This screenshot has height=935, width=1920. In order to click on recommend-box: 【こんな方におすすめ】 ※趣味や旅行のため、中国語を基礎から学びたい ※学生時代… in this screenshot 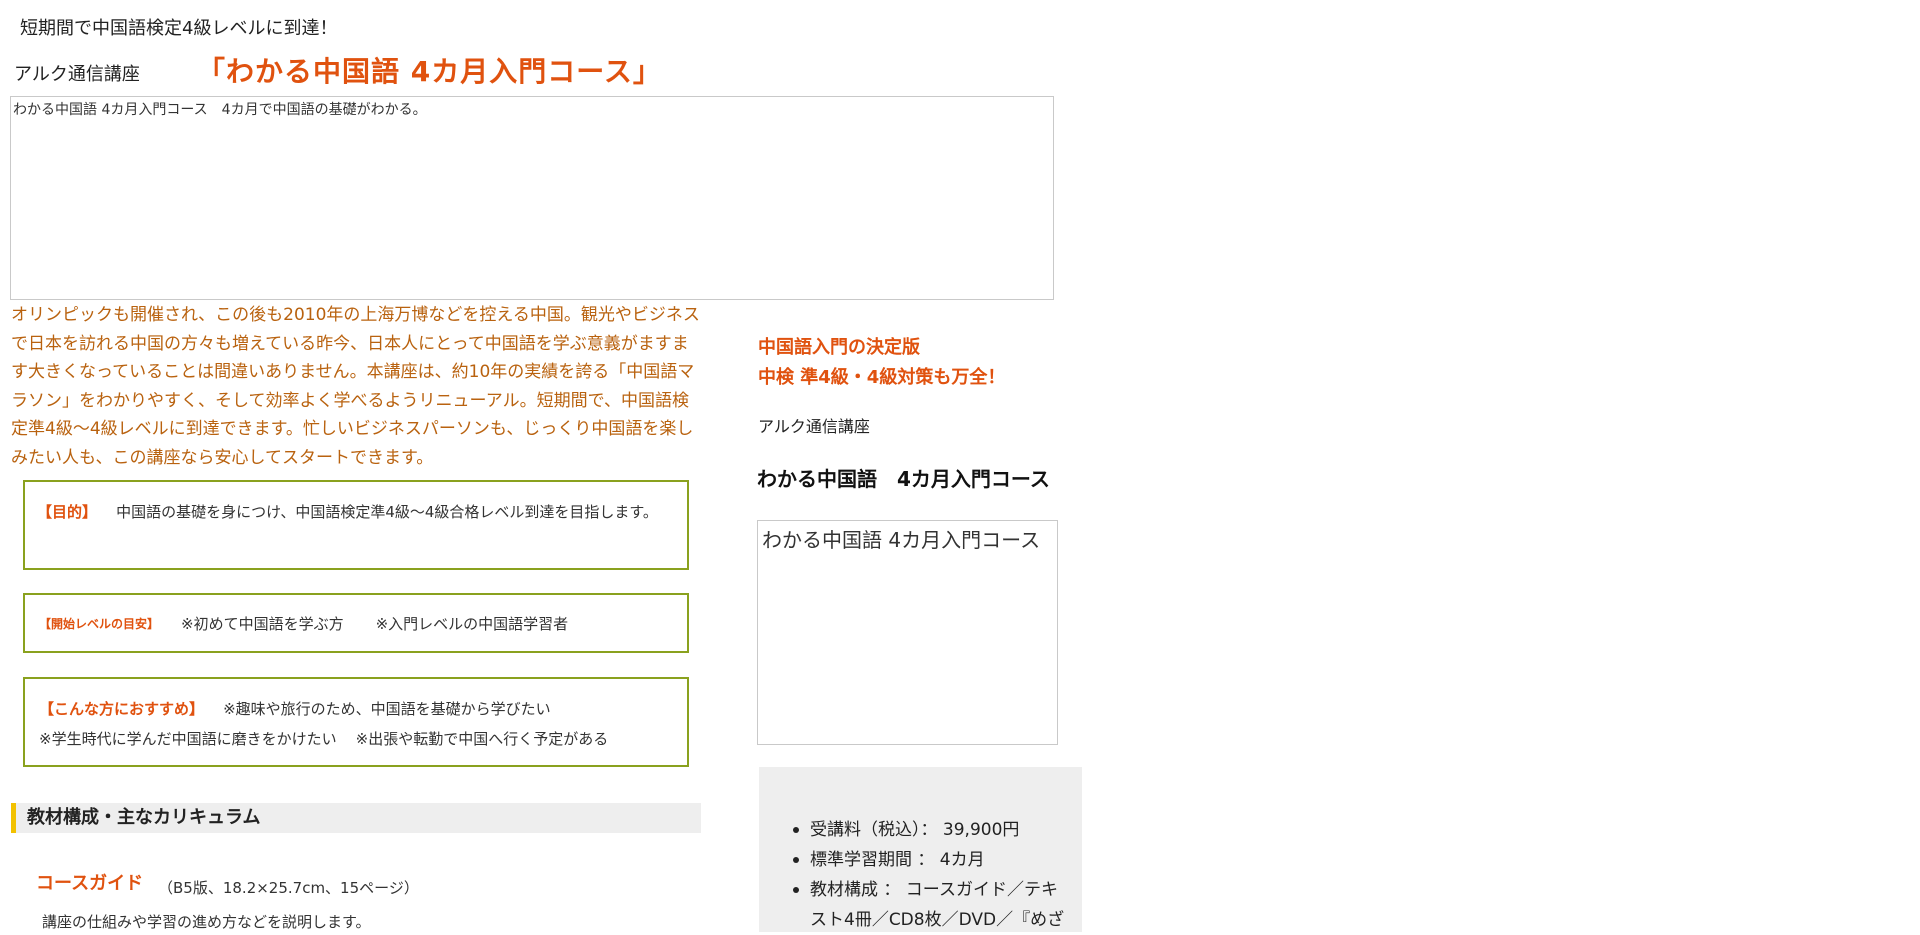, I will do `click(356, 722)`.